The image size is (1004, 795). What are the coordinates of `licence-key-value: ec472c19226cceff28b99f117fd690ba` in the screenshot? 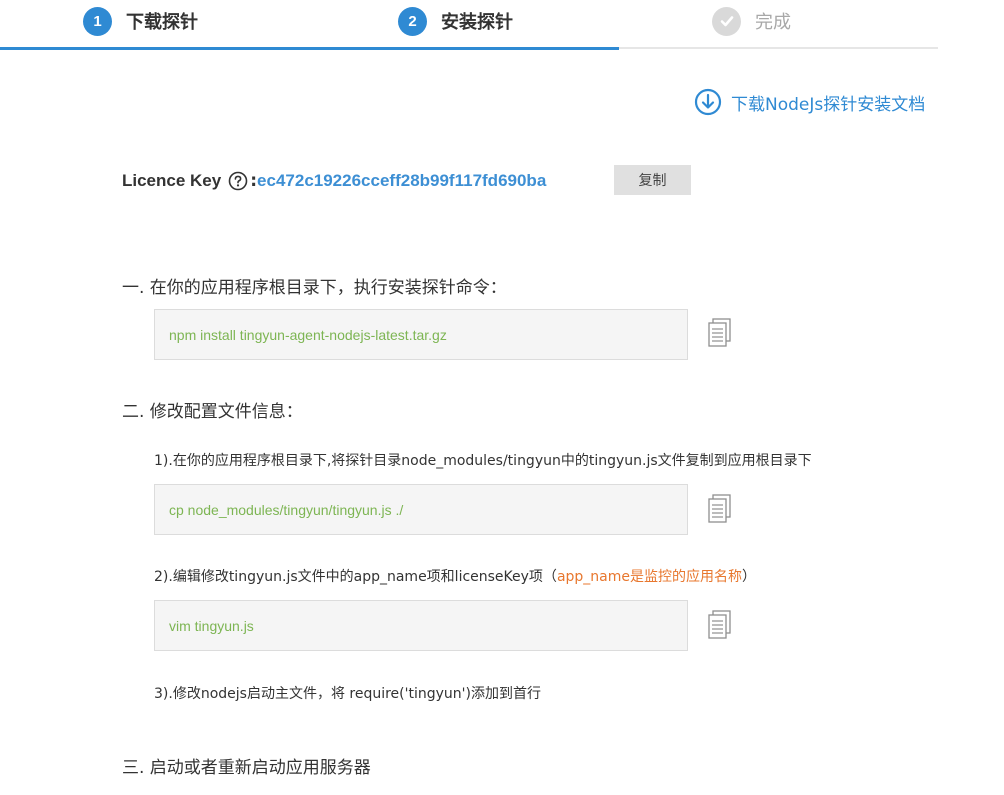 It's located at (402, 180).